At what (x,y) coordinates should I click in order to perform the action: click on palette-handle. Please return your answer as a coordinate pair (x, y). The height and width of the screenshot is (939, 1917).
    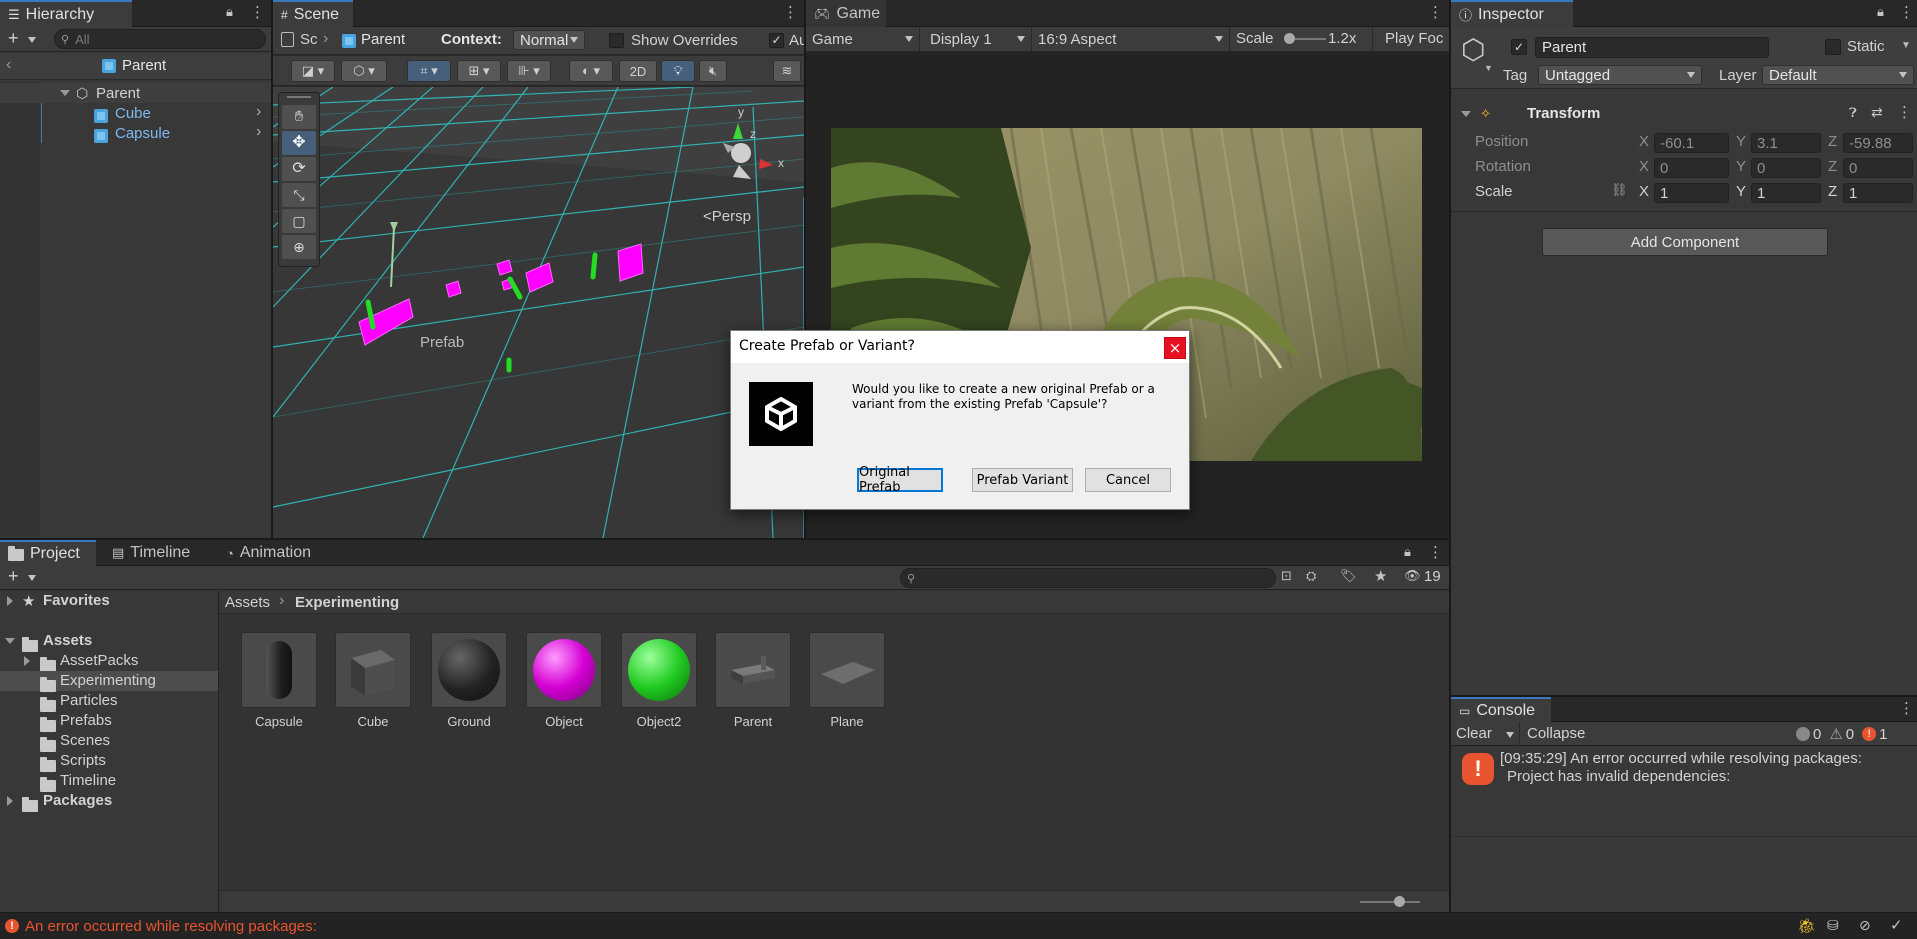
    Looking at the image, I should click on (299, 97).